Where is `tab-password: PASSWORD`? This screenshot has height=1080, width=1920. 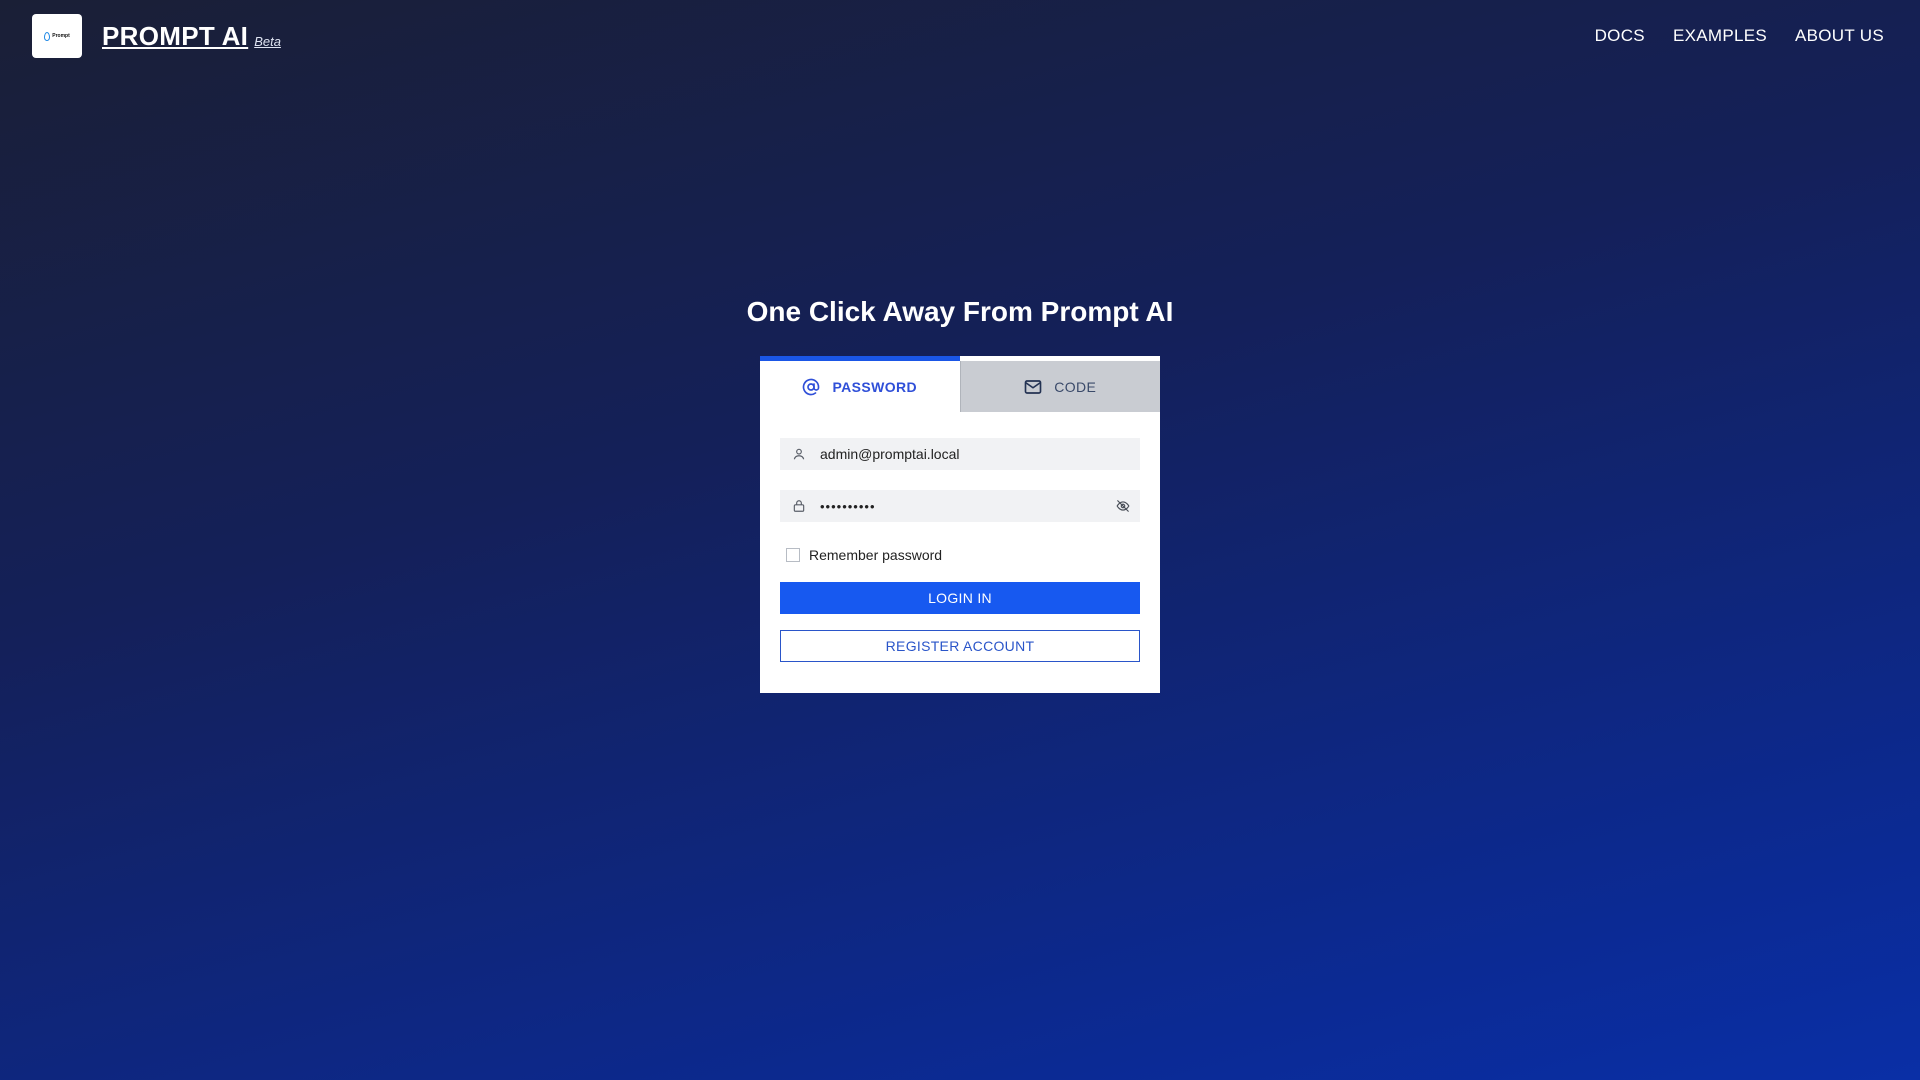 tab-password: PASSWORD is located at coordinates (860, 384).